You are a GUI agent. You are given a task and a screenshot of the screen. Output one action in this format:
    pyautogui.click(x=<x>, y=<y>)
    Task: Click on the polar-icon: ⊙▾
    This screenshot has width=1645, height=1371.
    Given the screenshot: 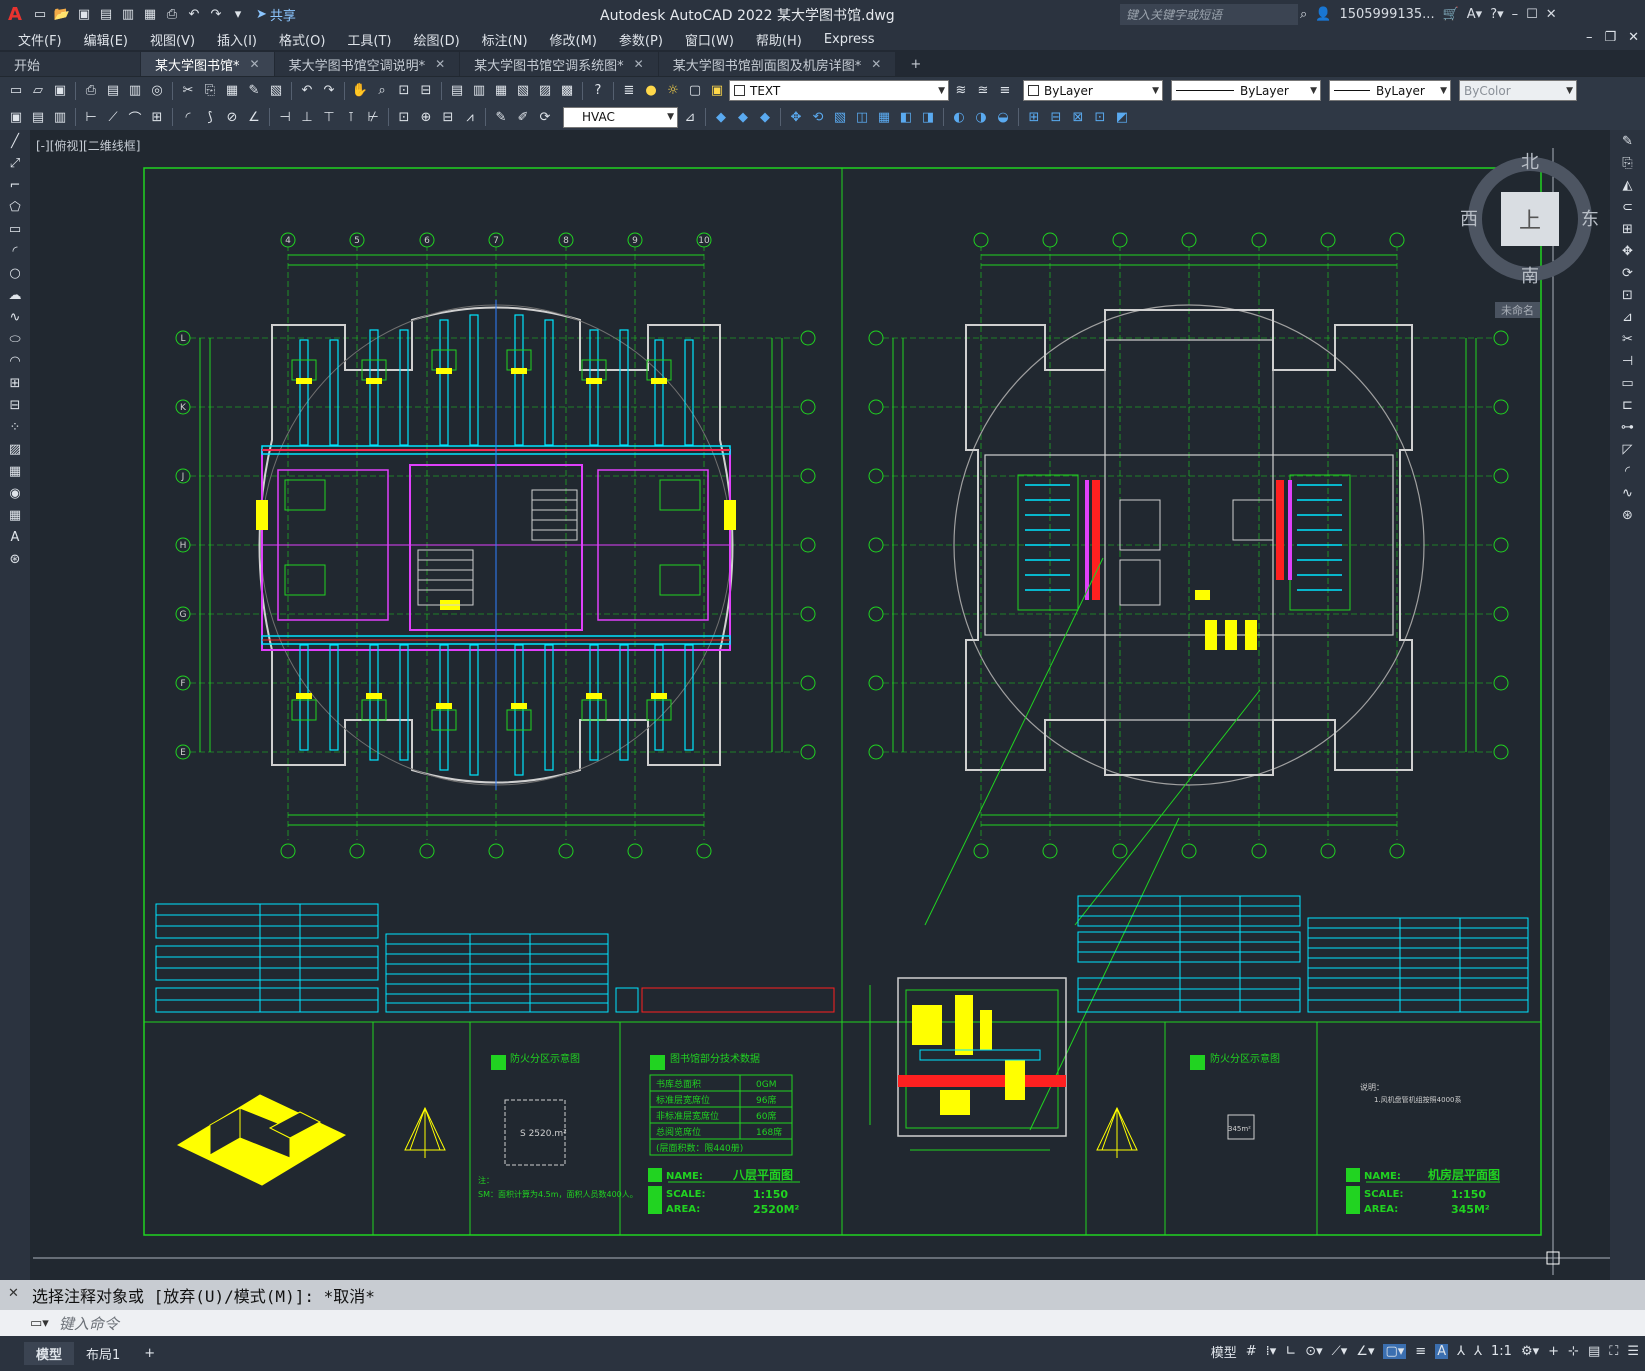 What is the action you would take?
    pyautogui.click(x=1313, y=1351)
    